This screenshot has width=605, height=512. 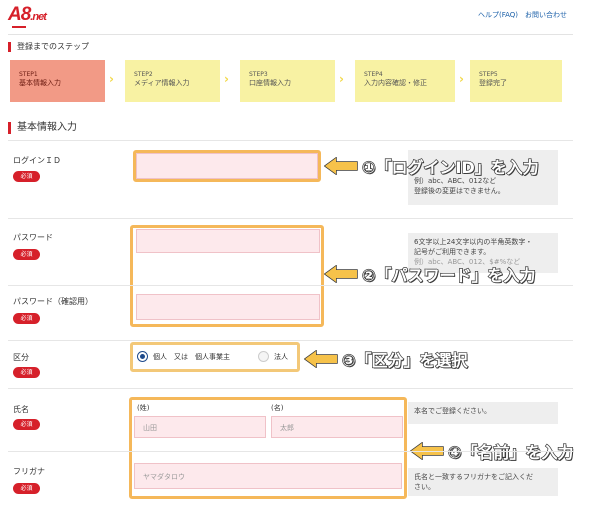 I want to click on note-line: 6文字以上24文字以内の半角英数字・, so click(x=473, y=242).